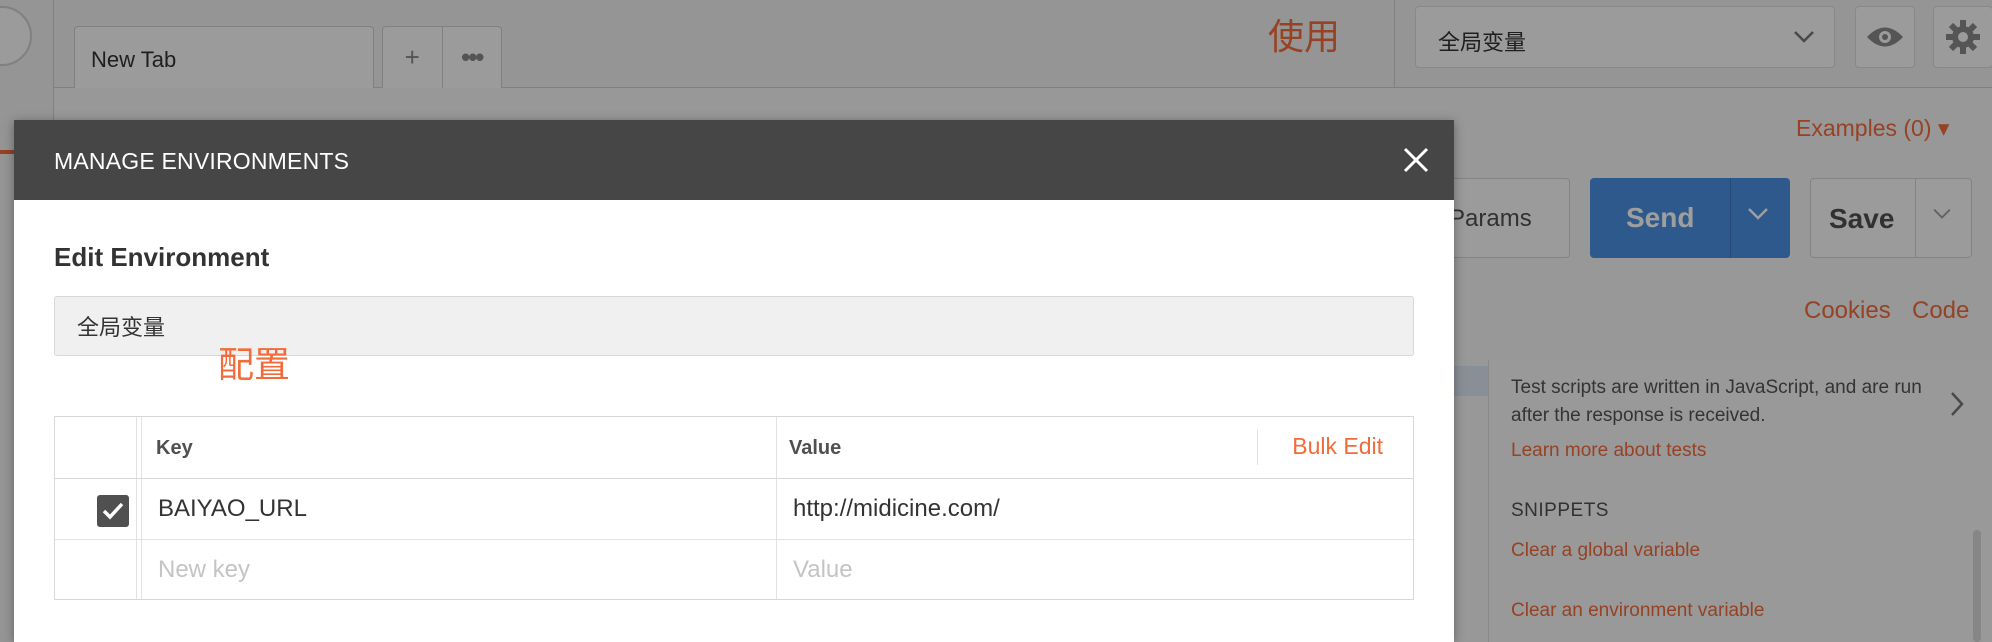 This screenshot has width=1992, height=642. Describe the element at coordinates (815, 448) in the screenshot. I see `value-header: Value` at that location.